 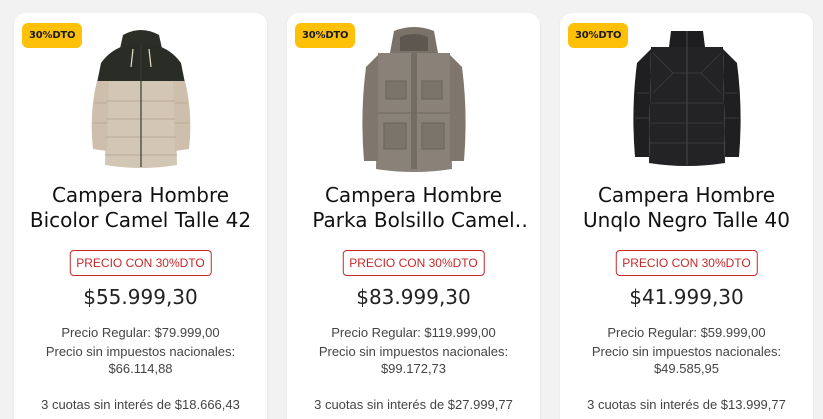 What do you see at coordinates (413, 332) in the screenshot?
I see `regular-price: Precio Regular: $119.999,00` at bounding box center [413, 332].